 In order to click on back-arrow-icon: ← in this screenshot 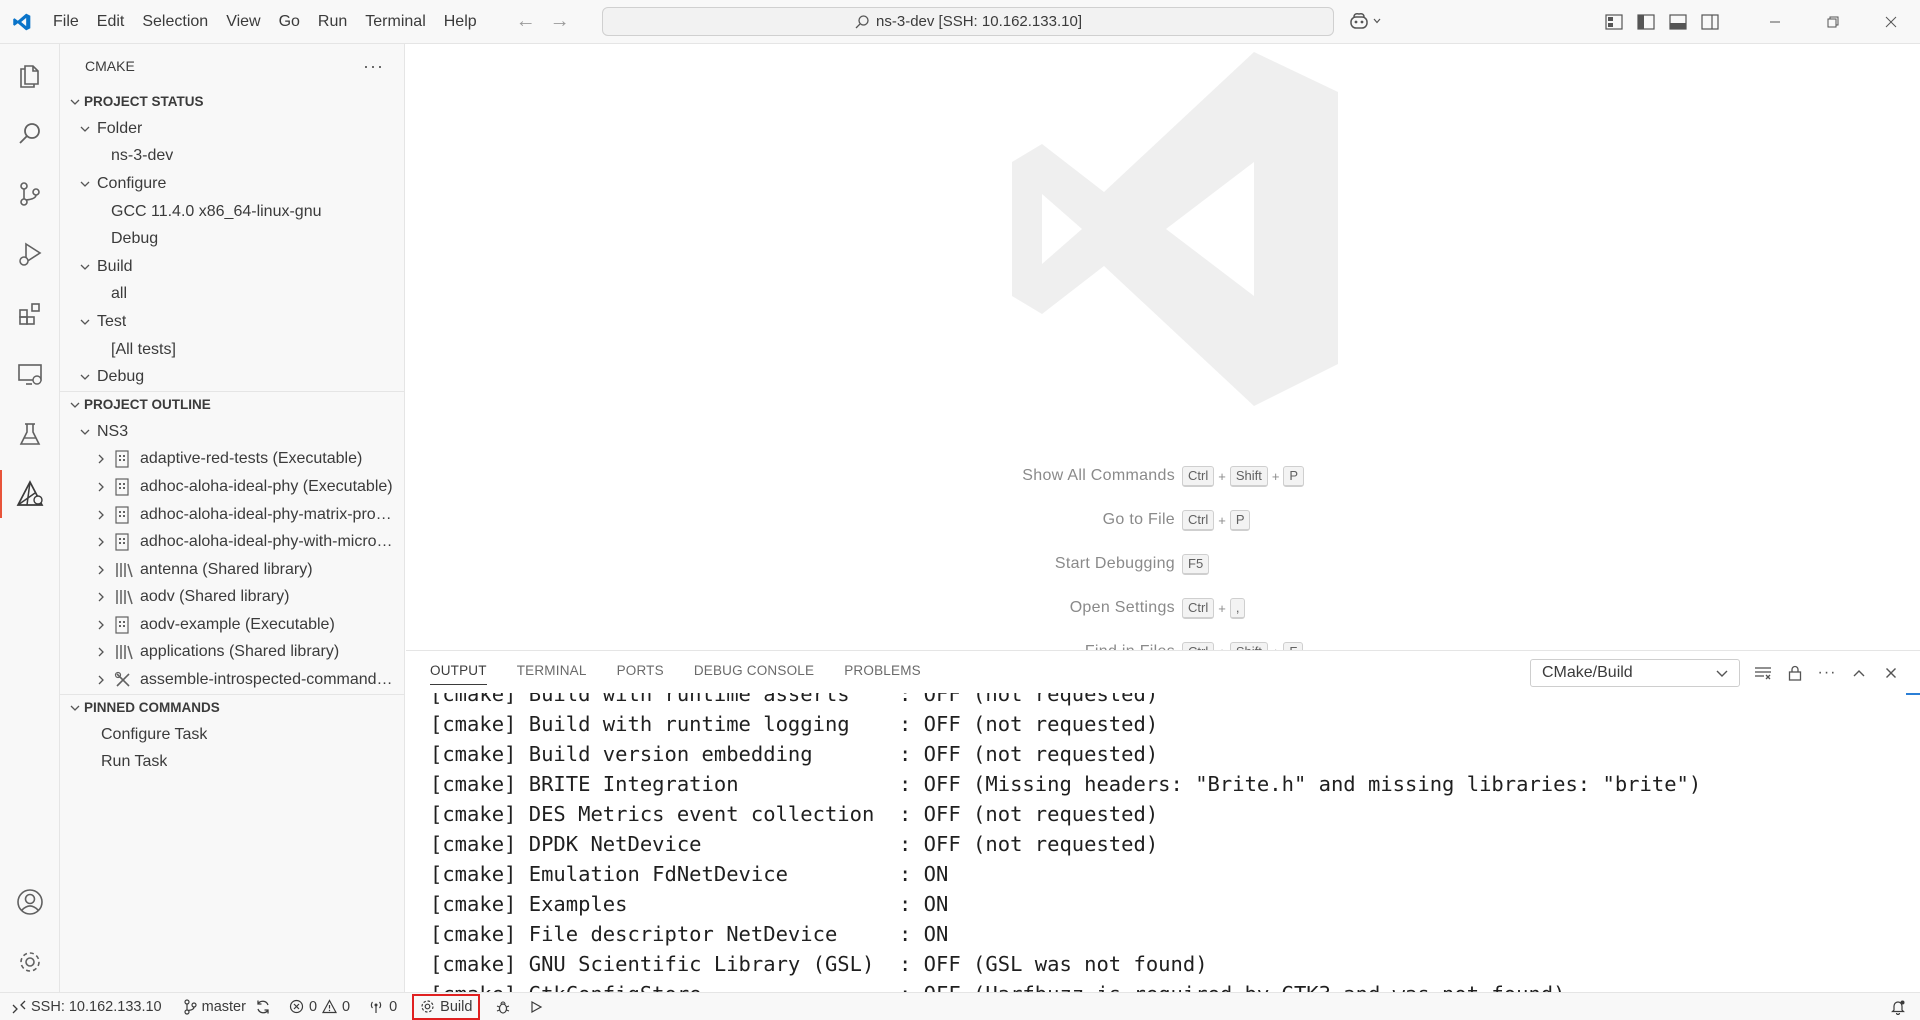, I will do `click(526, 21)`.